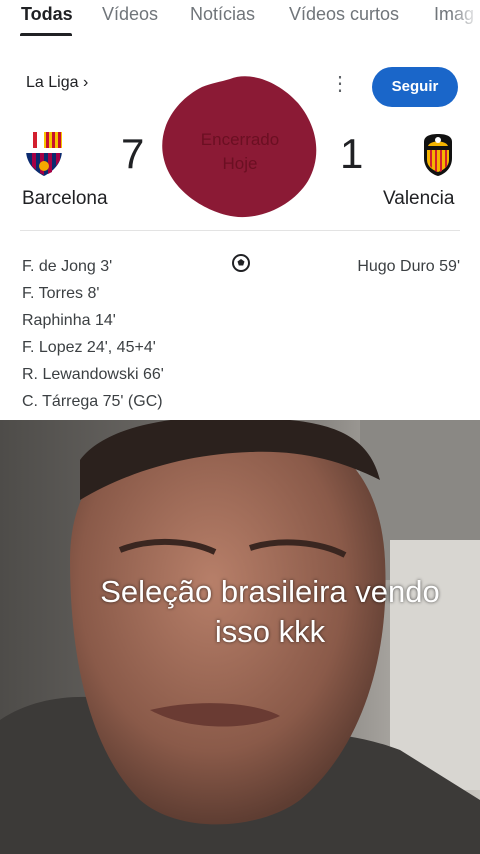 Image resolution: width=480 pixels, height=854 pixels. Describe the element at coordinates (270, 612) in the screenshot. I see `video-caption: Seleção brasileira vendo isso kkk` at that location.